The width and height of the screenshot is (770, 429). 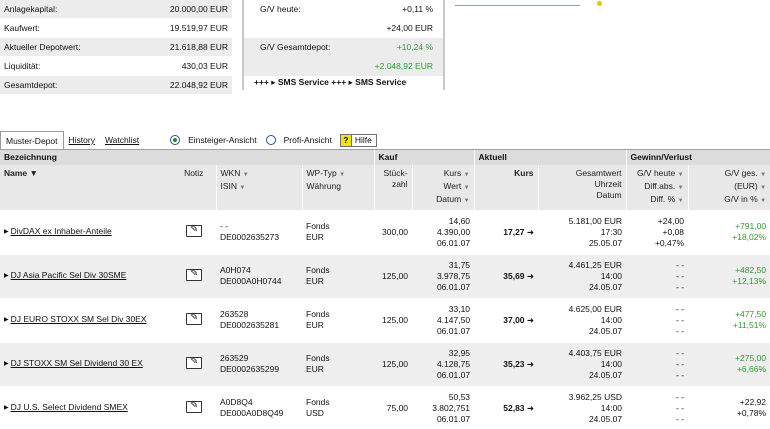 I want to click on sms-service-ticker: +++ ▸ SMS Service +++ ▸ SMS Service, so click(x=343, y=82).